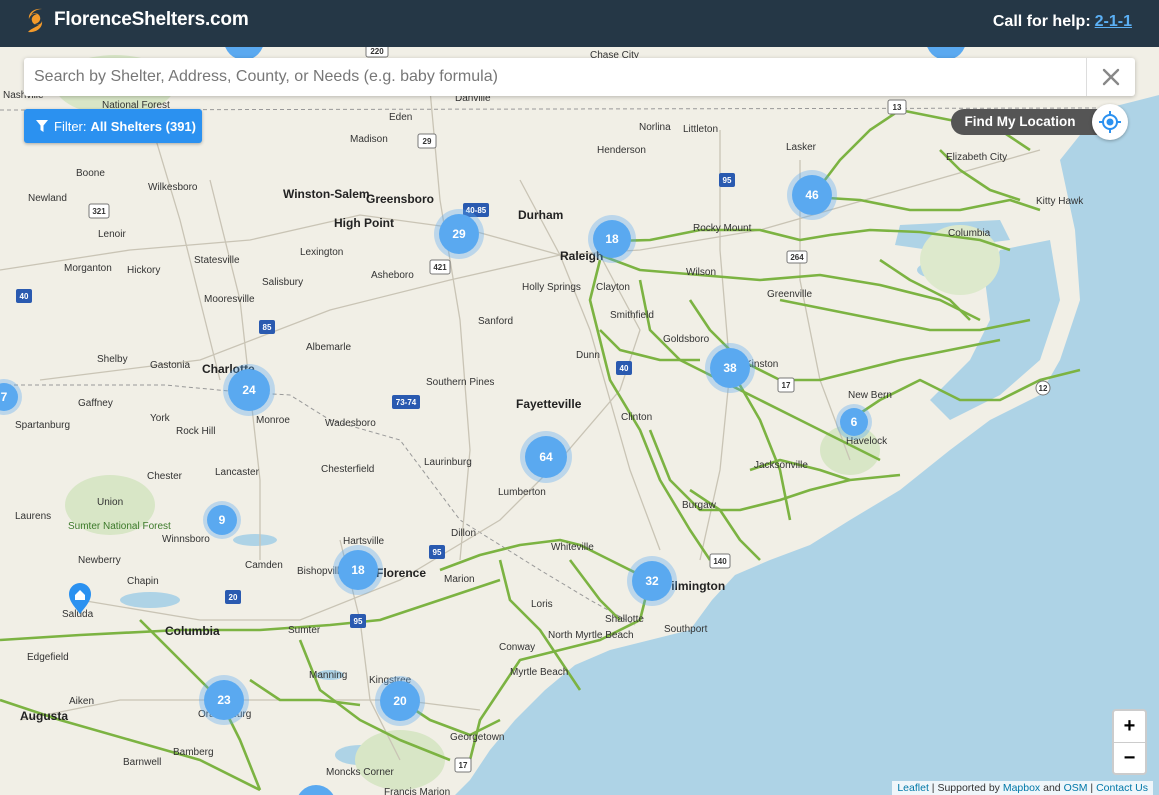 Image resolution: width=1159 pixels, height=795 pixels. Describe the element at coordinates (781, 465) in the screenshot. I see `place-label: Jacksonville` at that location.